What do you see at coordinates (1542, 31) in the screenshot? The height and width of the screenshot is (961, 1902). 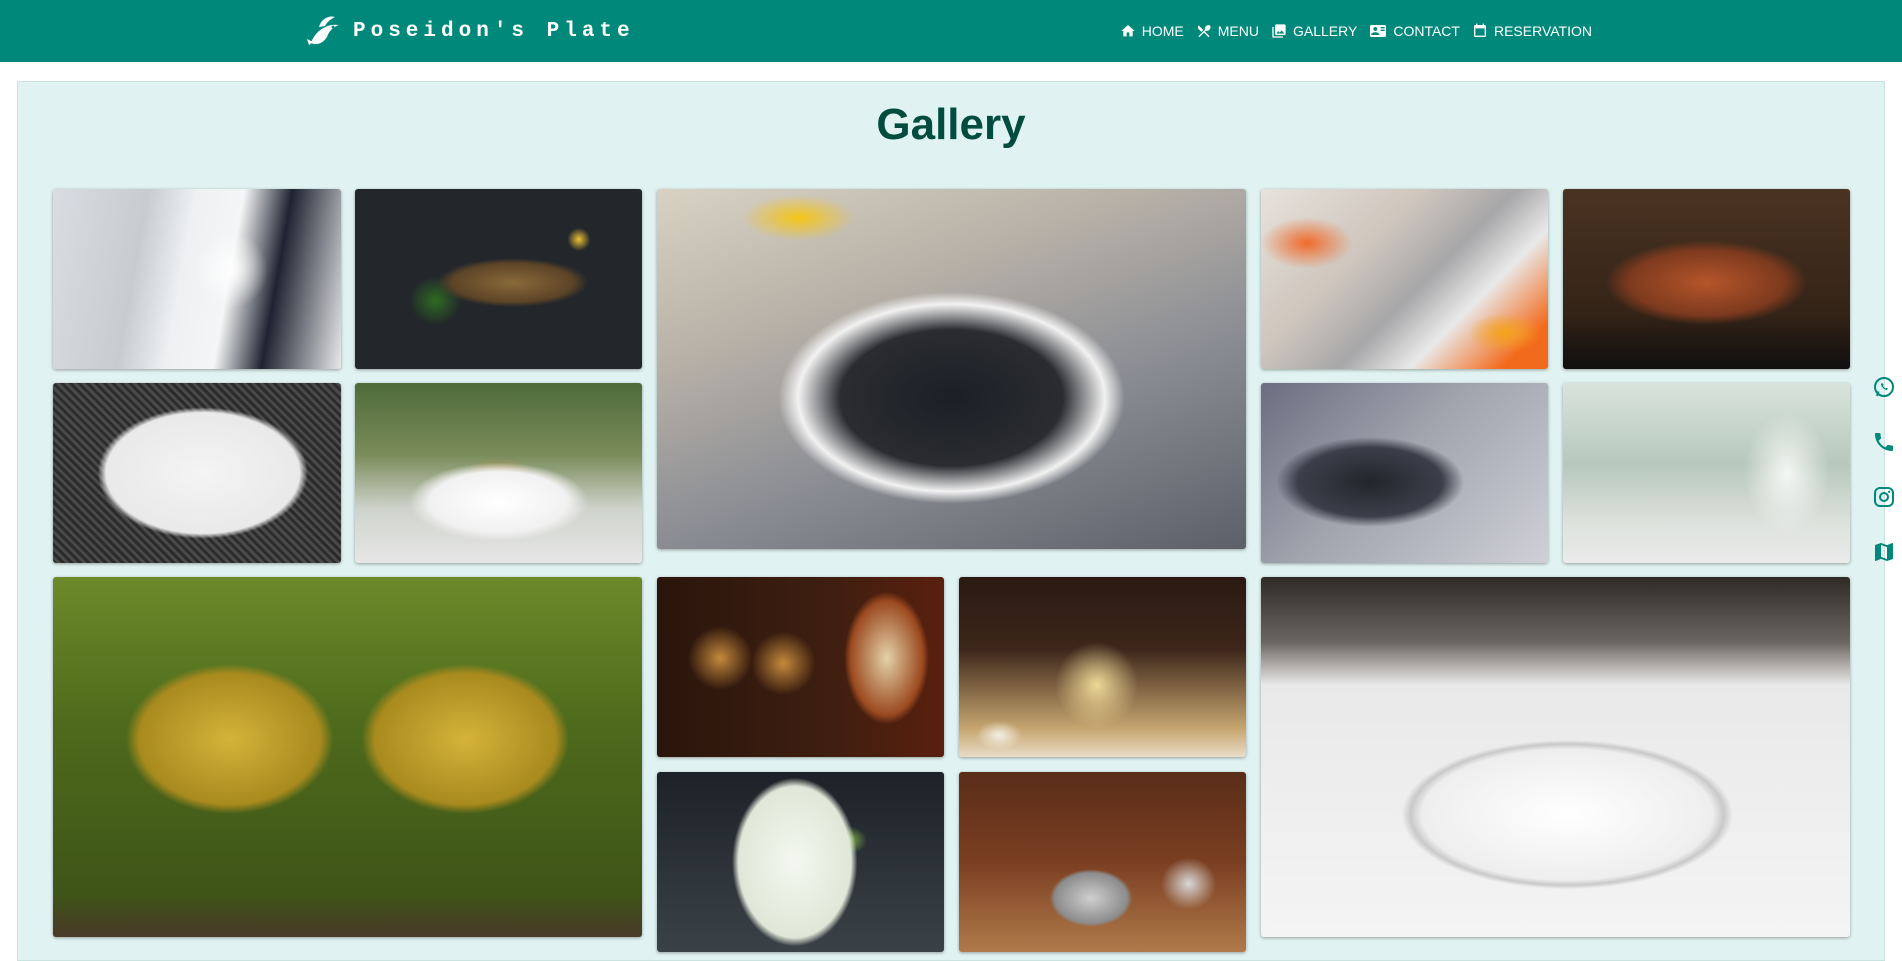 I see `nav-reservation-label: RESERVATION` at bounding box center [1542, 31].